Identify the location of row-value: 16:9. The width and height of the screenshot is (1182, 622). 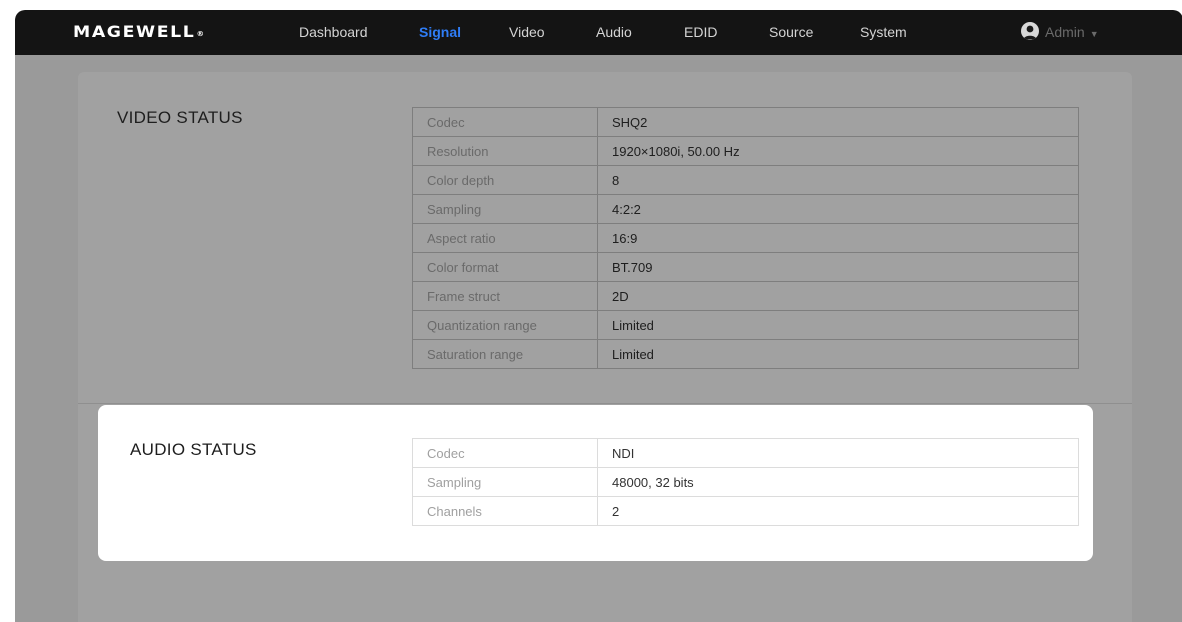
(838, 238).